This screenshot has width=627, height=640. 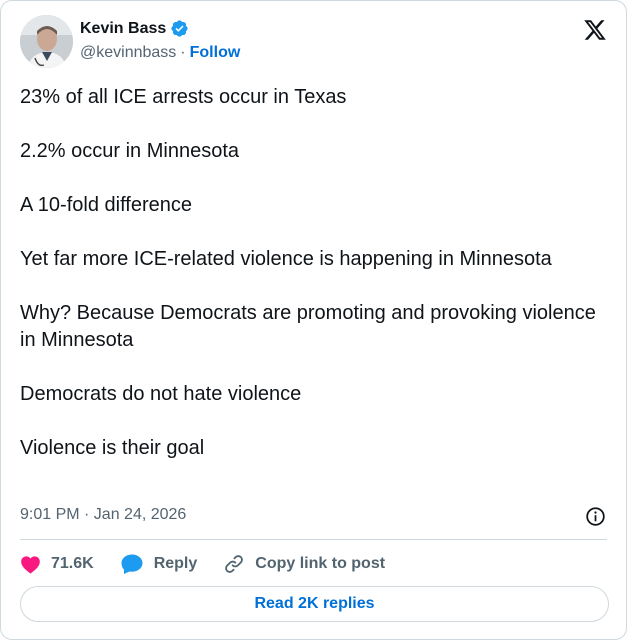 What do you see at coordinates (161, 394) in the screenshot?
I see `post-paragraph: Democrats do not hate violence` at bounding box center [161, 394].